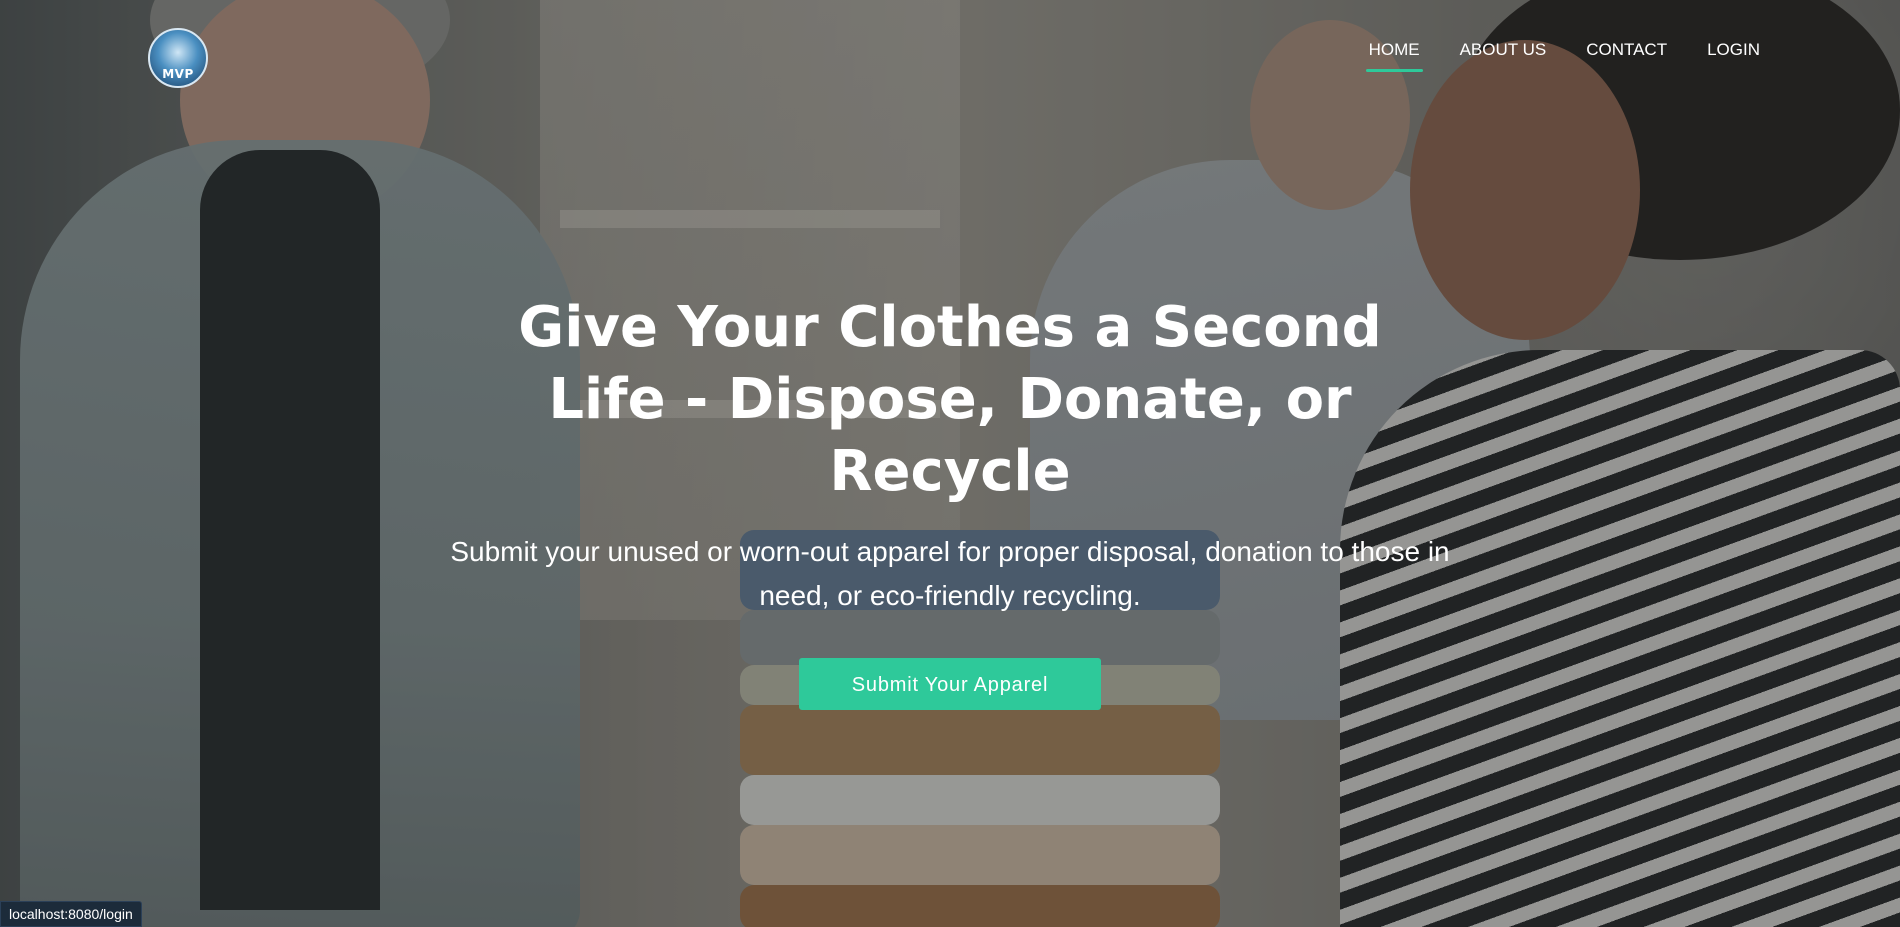 This screenshot has width=1900, height=927. What do you see at coordinates (71, 914) in the screenshot?
I see `browser-status-bar-url: localhost:8080/login` at bounding box center [71, 914].